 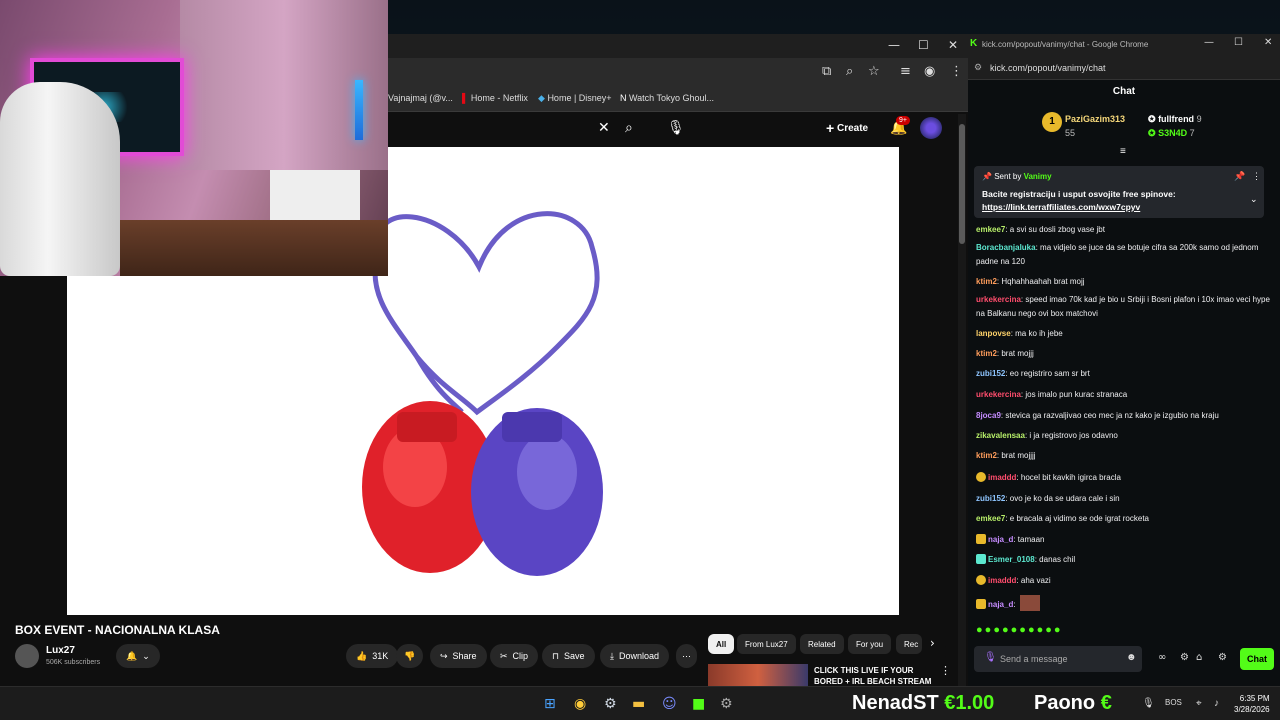 I want to click on chat-username: zikavalensaa, so click(x=1000, y=435).